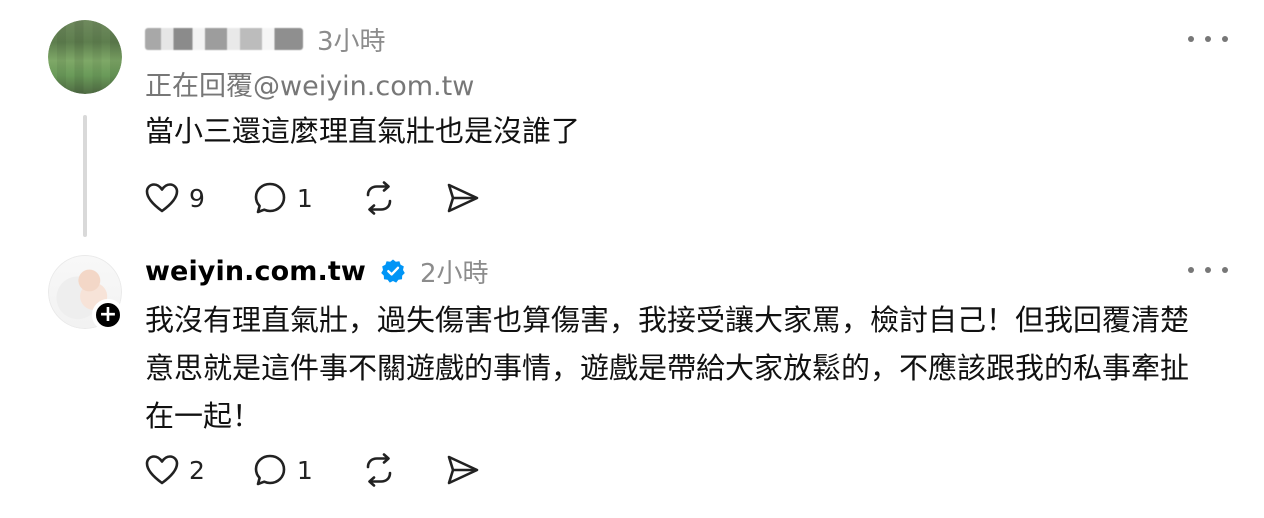 The height and width of the screenshot is (518, 1264). What do you see at coordinates (337, 470) in the screenshot?
I see `post-actions: 2 1` at bounding box center [337, 470].